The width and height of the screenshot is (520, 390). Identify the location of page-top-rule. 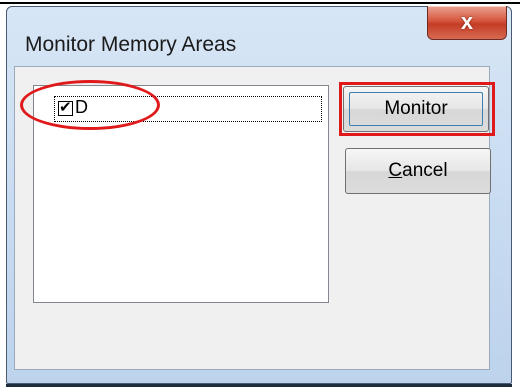
(260, 3).